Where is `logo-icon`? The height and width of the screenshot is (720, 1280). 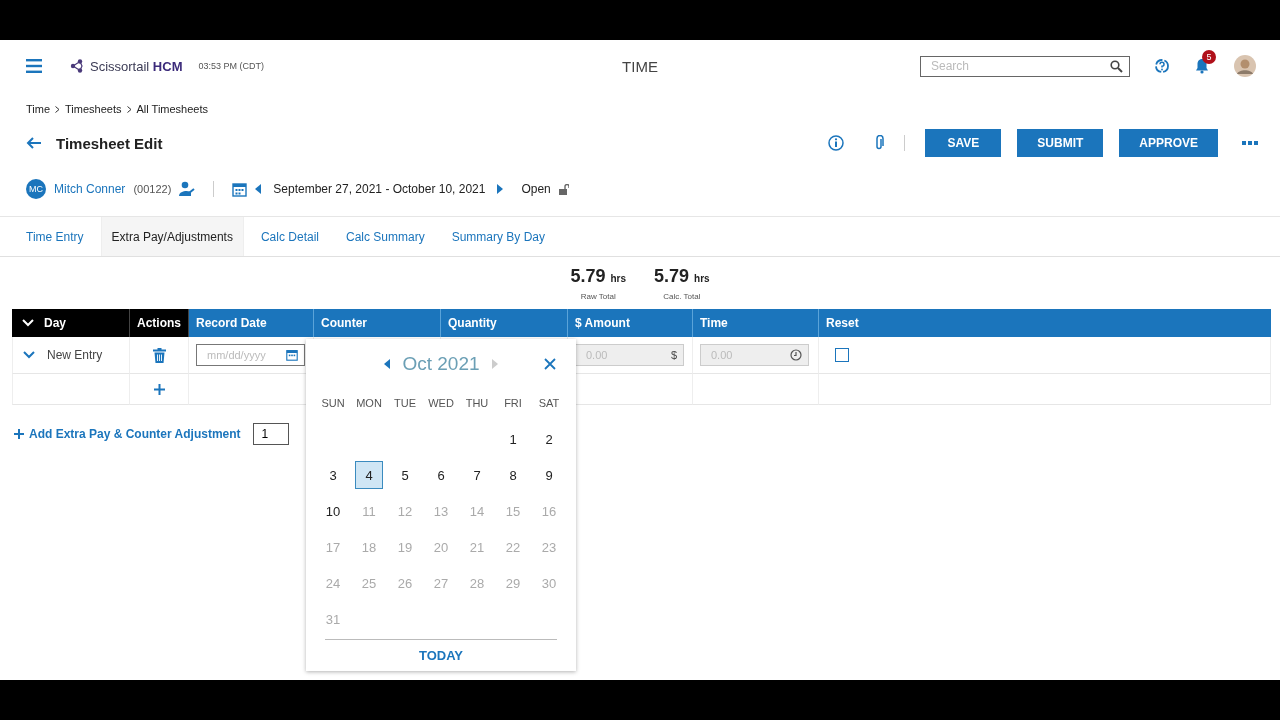
logo-icon is located at coordinates (77, 66).